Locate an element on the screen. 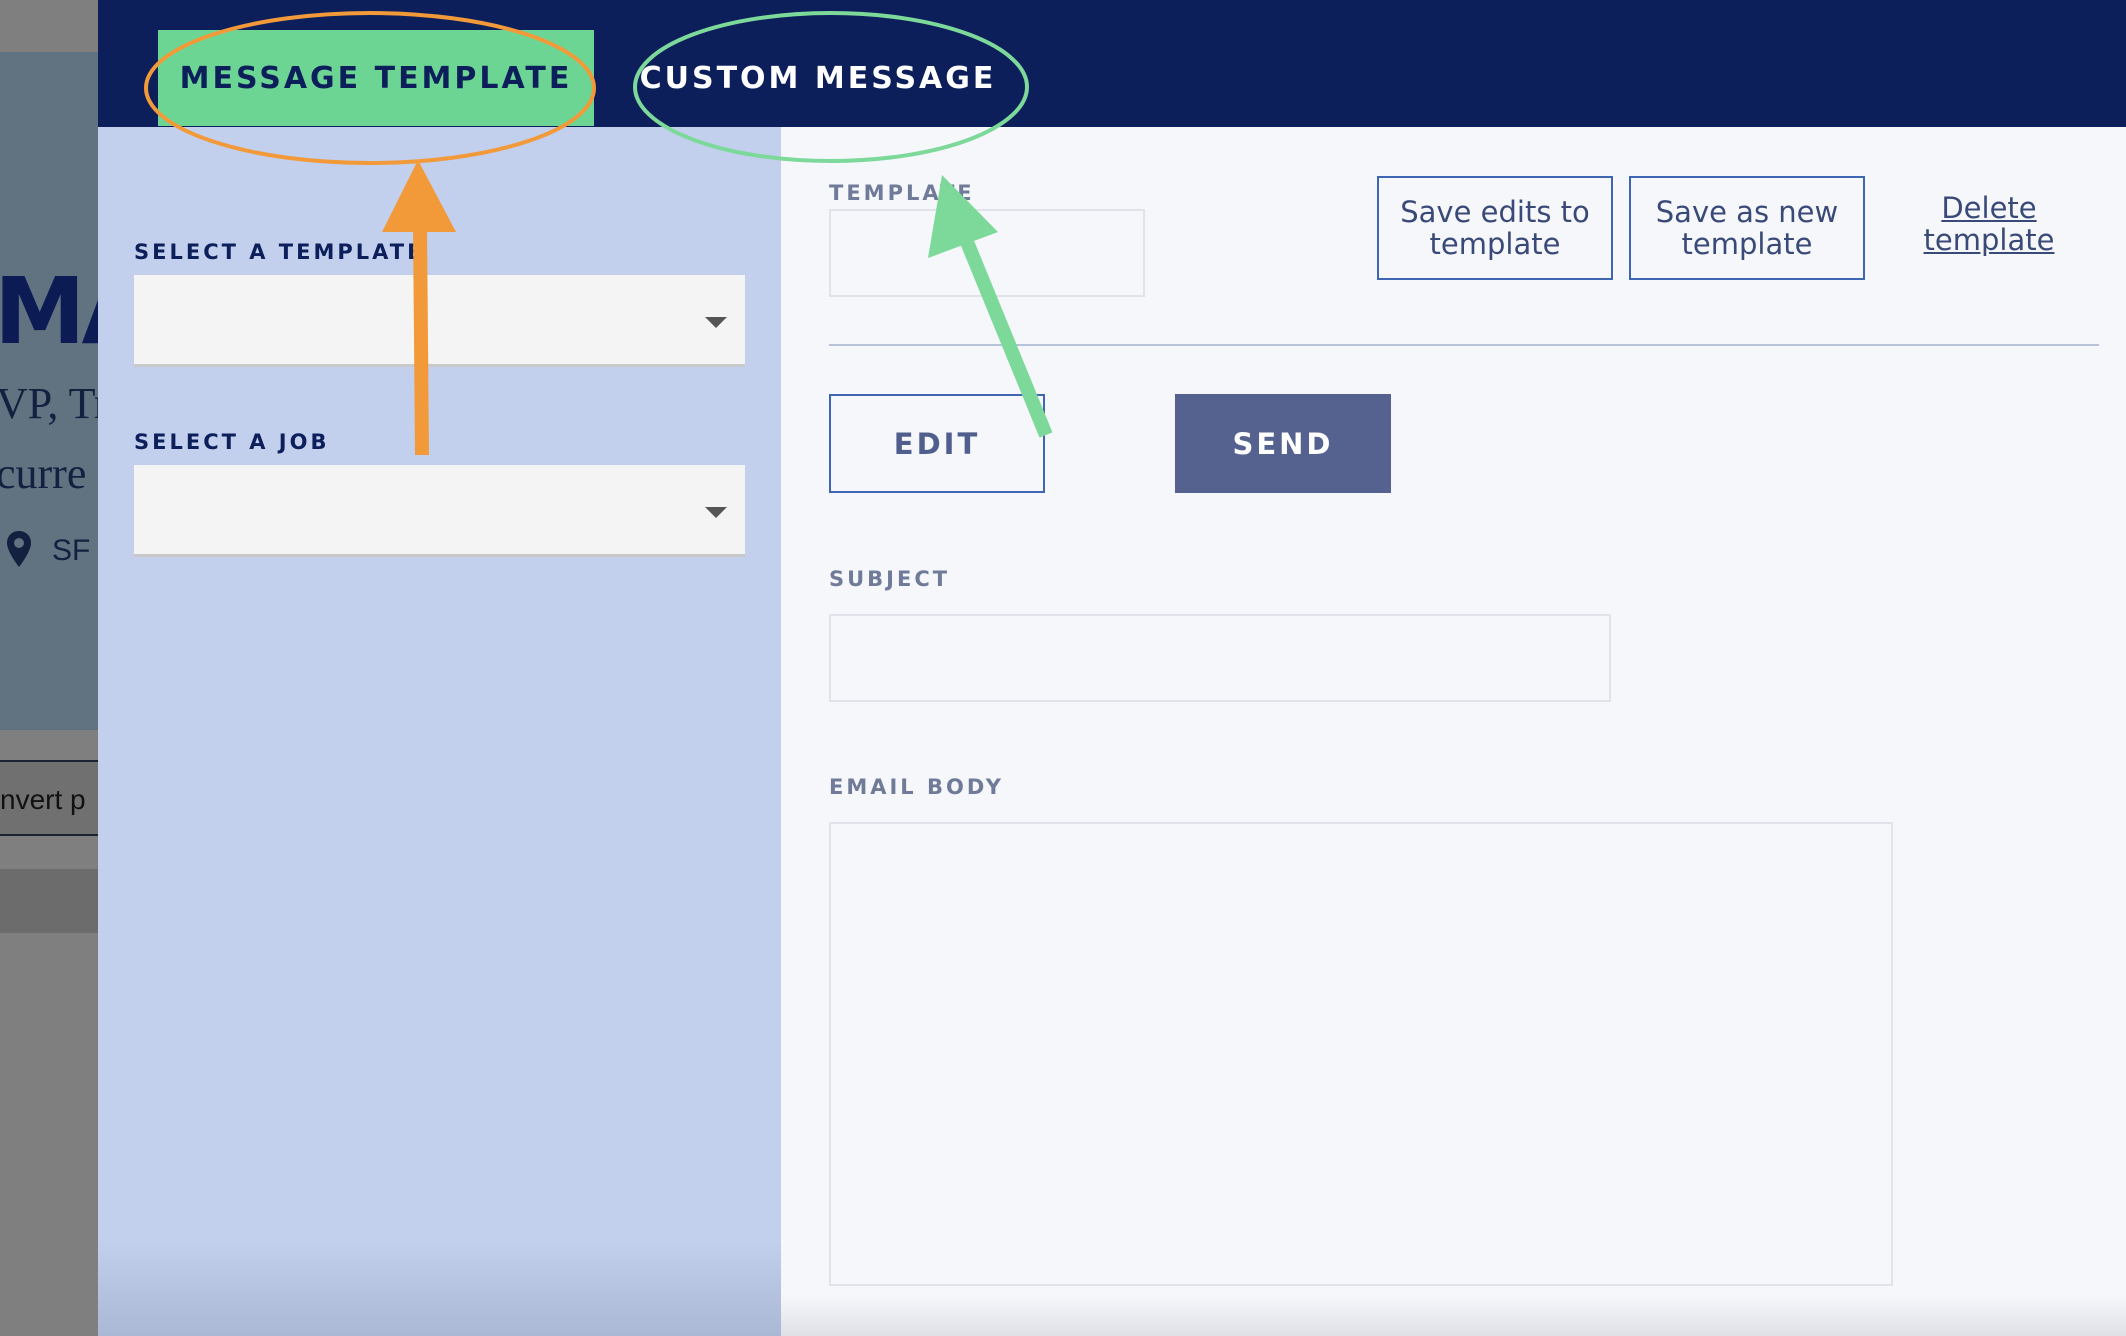 This screenshot has height=1336, width=2126. map-pin-icon is located at coordinates (19, 549).